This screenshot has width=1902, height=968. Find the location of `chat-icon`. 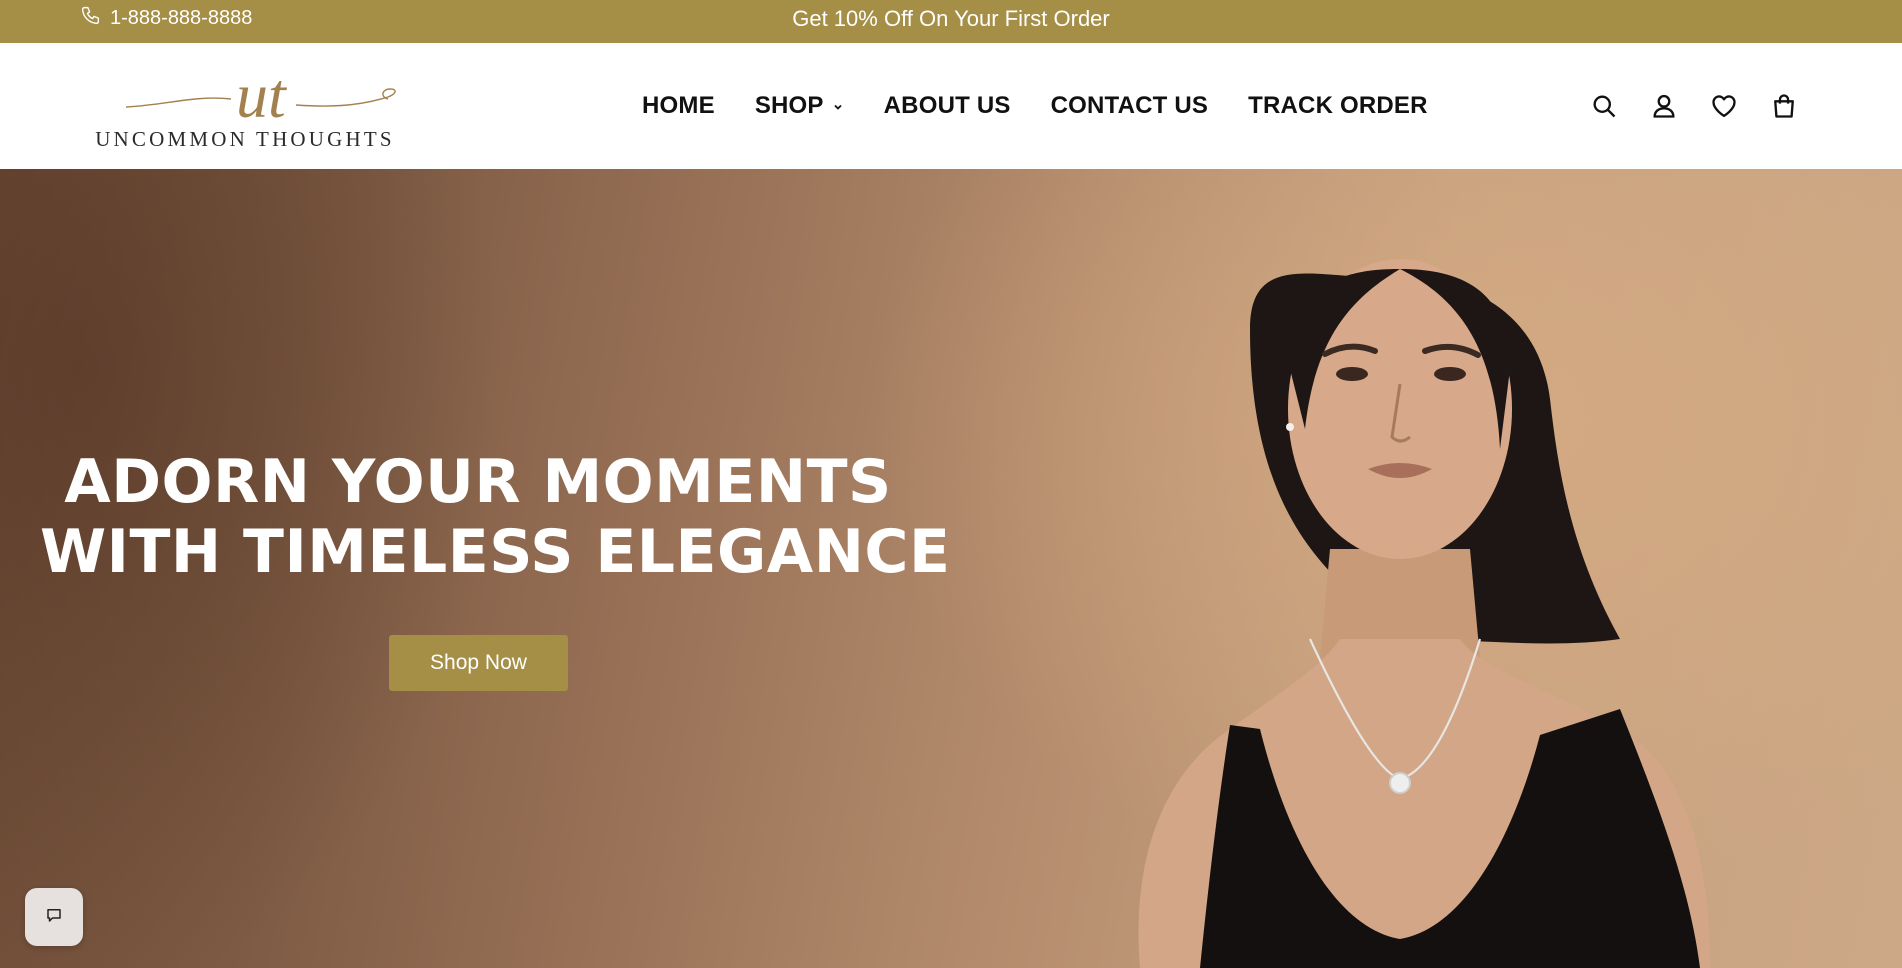

chat-icon is located at coordinates (54, 917).